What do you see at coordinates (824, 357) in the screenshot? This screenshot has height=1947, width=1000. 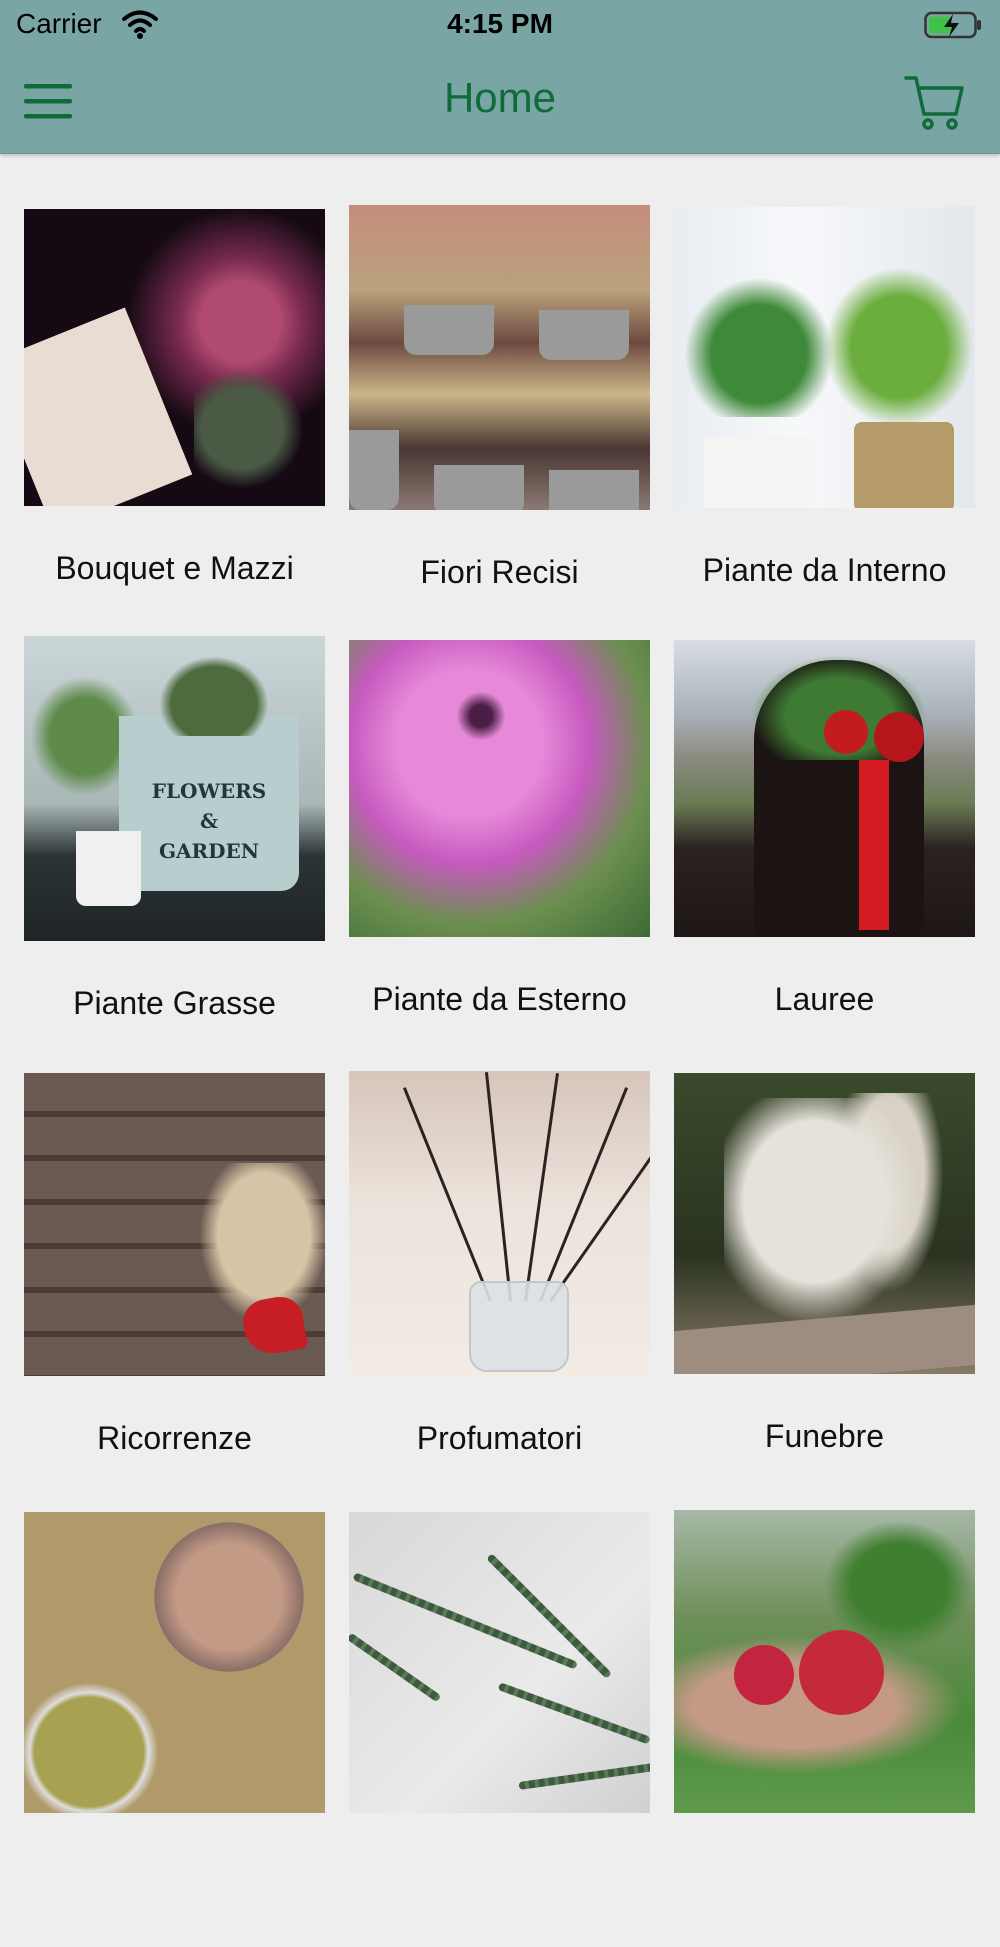 I see `indoor-plants-image` at bounding box center [824, 357].